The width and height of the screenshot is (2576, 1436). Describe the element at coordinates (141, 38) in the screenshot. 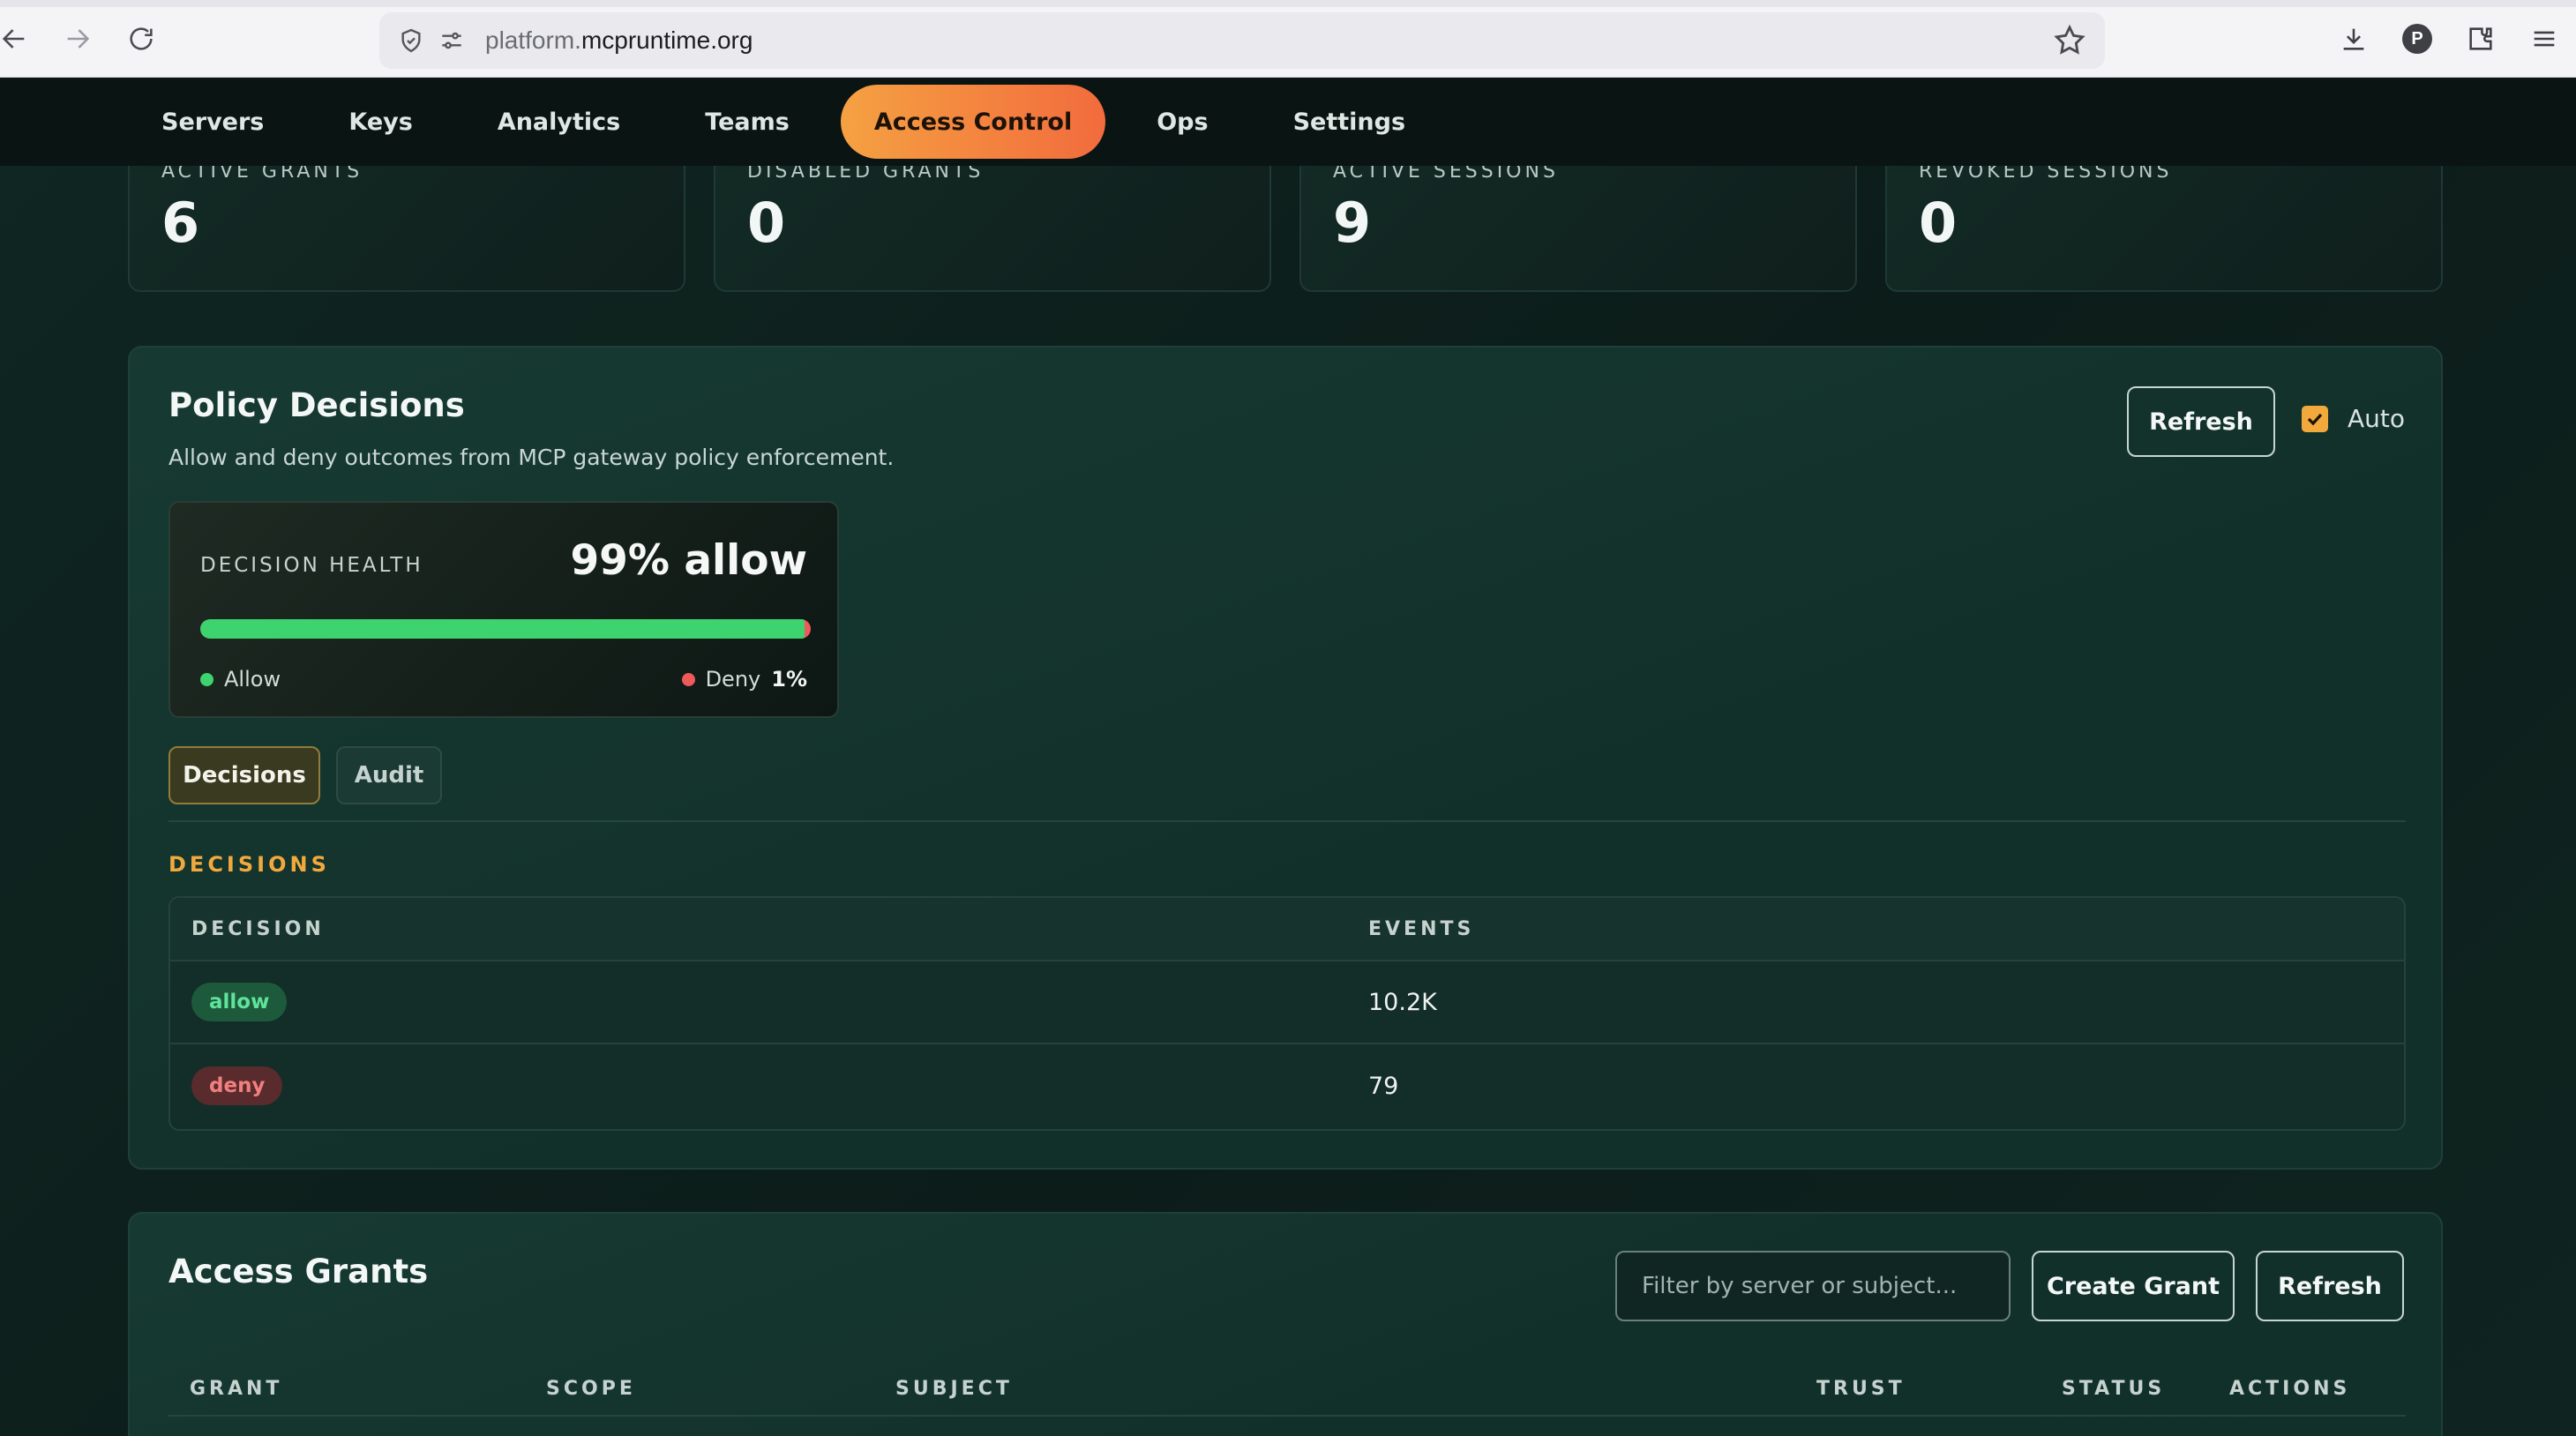

I see `reload-icon` at that location.